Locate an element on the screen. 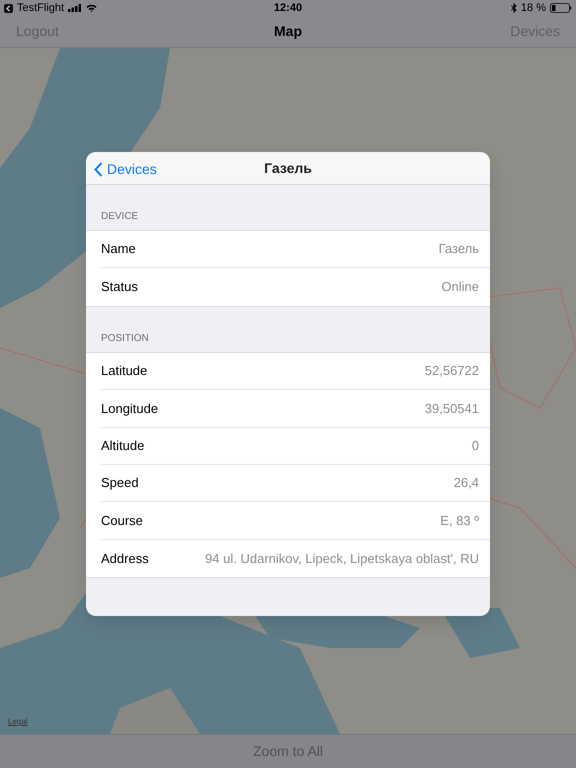 The height and width of the screenshot is (768, 576). row-value: 52,56722 is located at coordinates (451, 371).